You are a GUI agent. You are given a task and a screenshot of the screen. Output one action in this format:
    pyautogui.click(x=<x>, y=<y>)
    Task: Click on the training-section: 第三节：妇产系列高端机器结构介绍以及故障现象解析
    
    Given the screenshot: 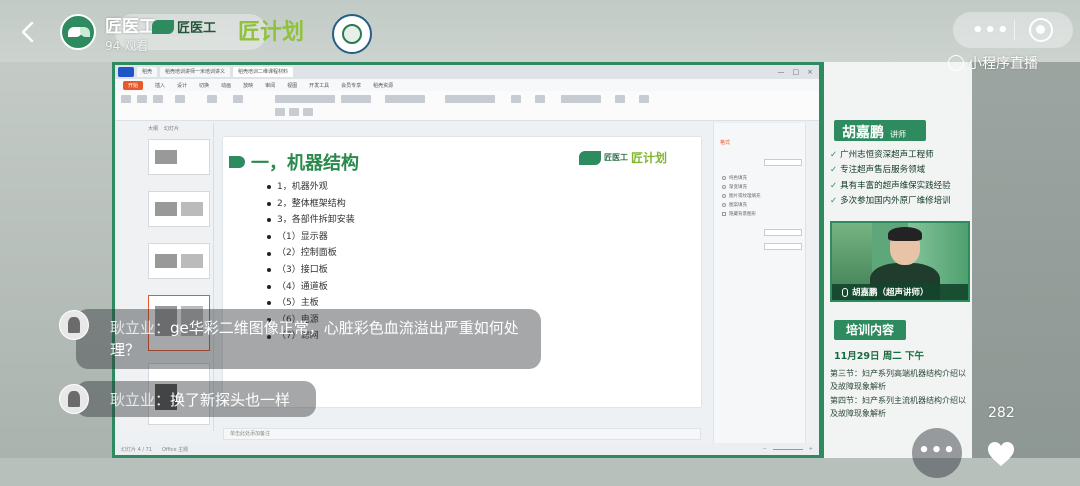 What is the action you would take?
    pyautogui.click(x=898, y=380)
    